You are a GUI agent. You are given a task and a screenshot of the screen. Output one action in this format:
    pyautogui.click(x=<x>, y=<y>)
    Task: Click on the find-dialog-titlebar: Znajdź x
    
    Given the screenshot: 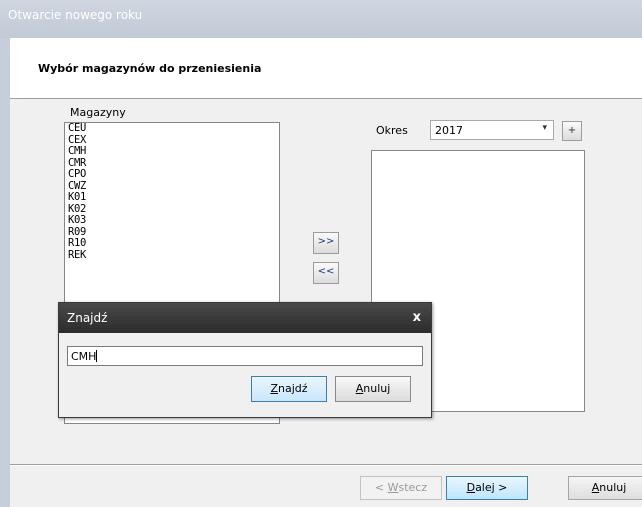 What is the action you would take?
    pyautogui.click(x=245, y=318)
    